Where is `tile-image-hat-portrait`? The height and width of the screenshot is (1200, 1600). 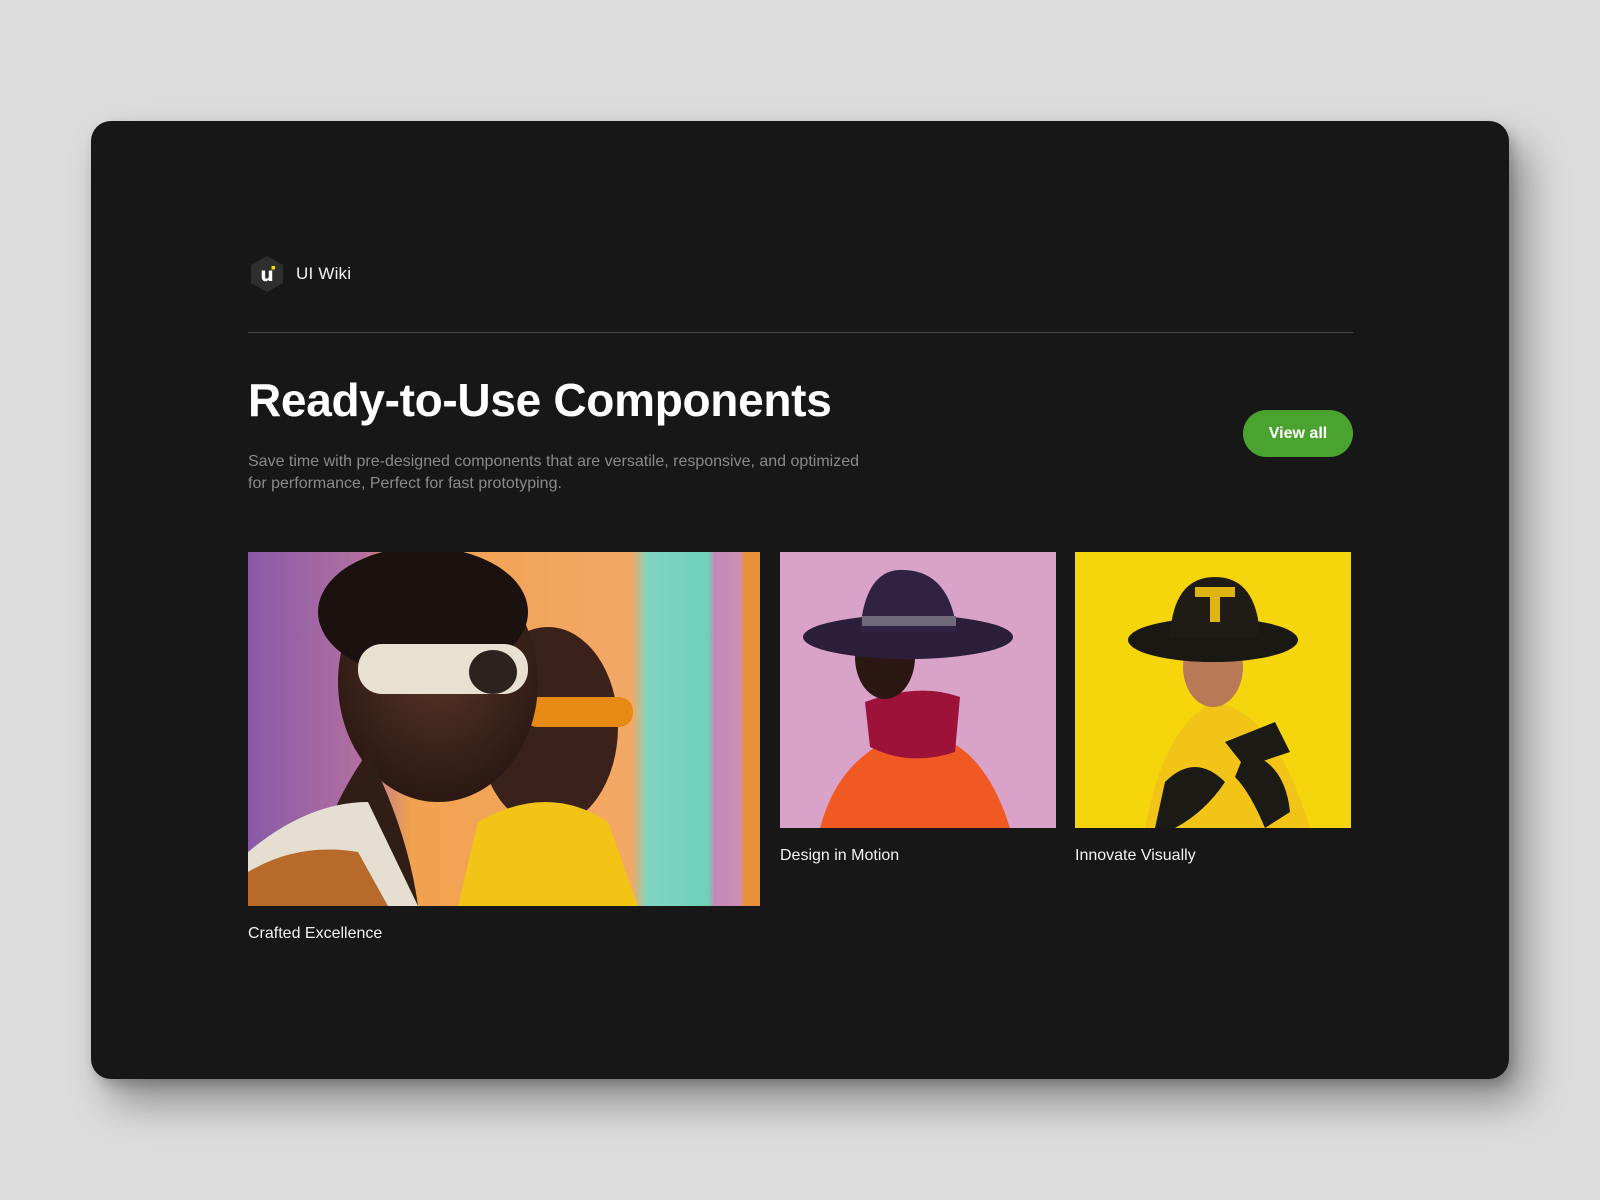 tile-image-hat-portrait is located at coordinates (918, 690).